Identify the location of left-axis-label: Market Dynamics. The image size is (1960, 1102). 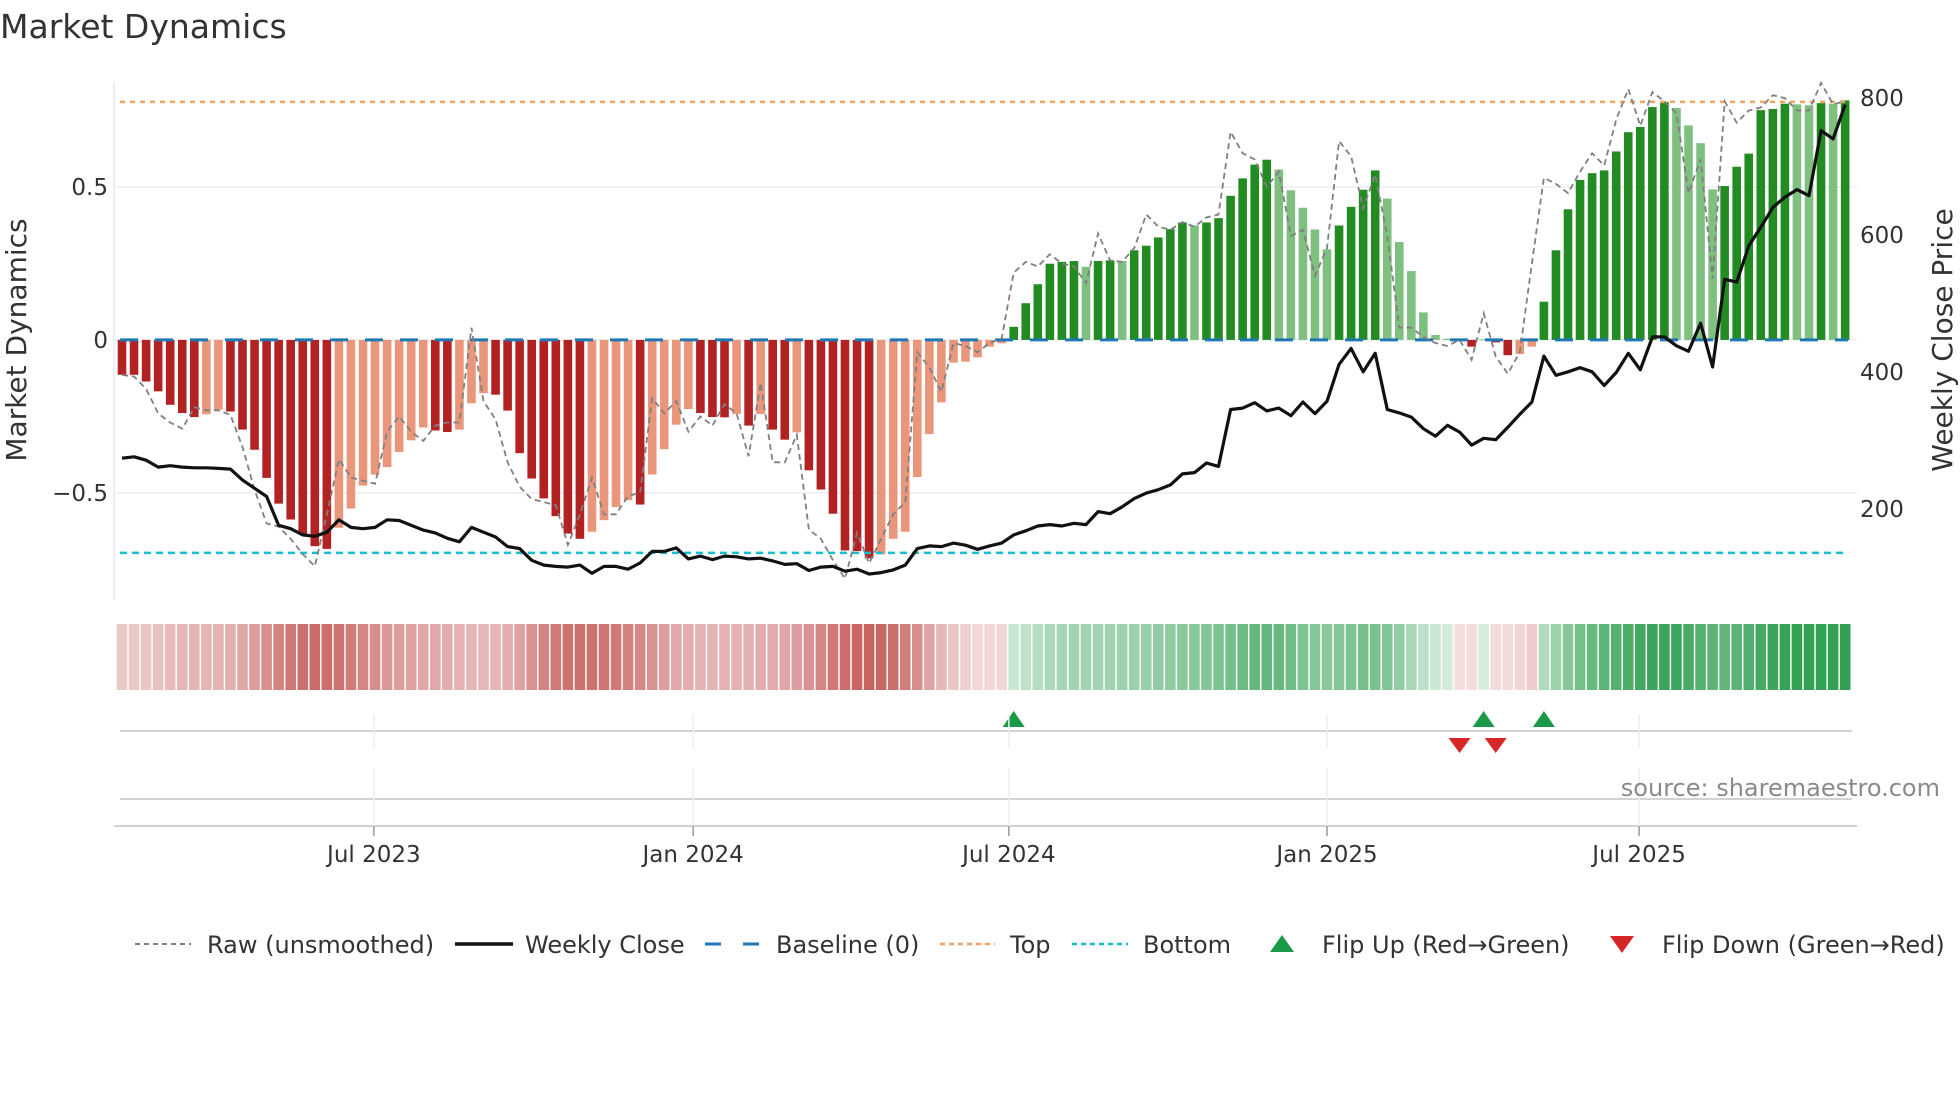
(16, 339).